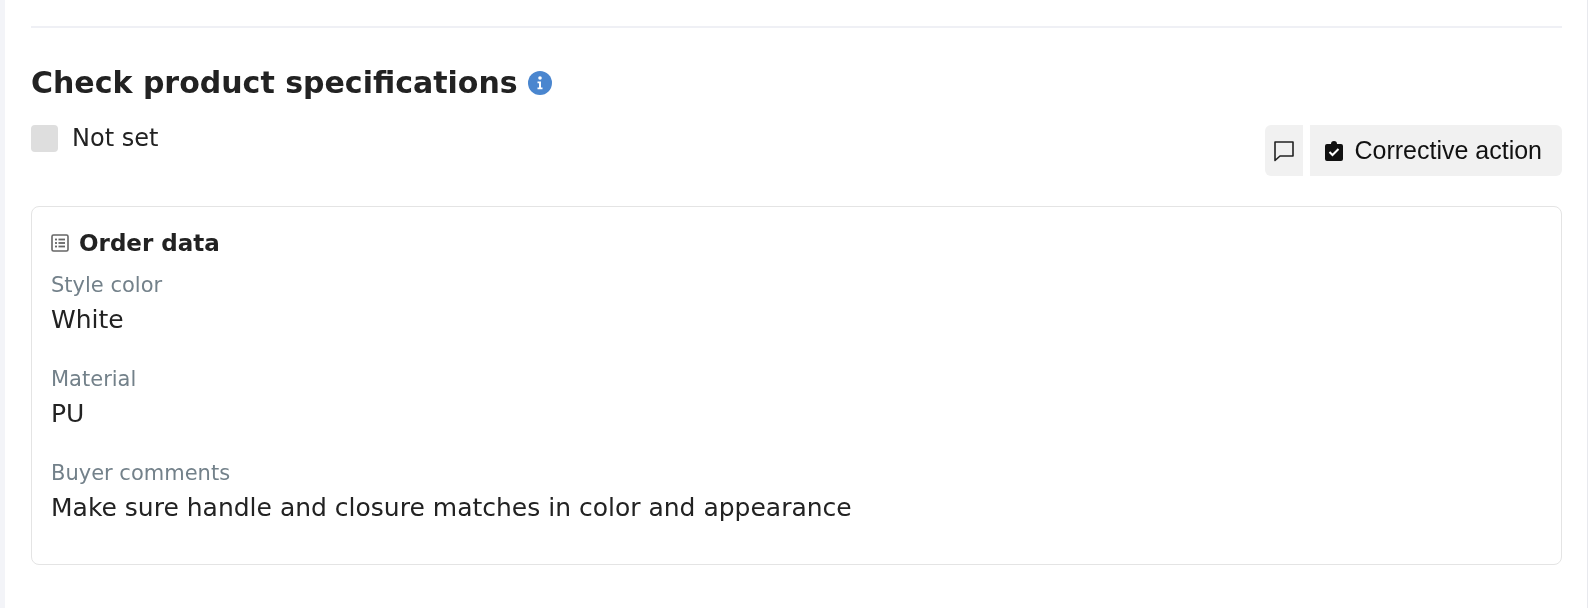  I want to click on field-value: Make sure handle and closure matches in color and appearance, so click(451, 508).